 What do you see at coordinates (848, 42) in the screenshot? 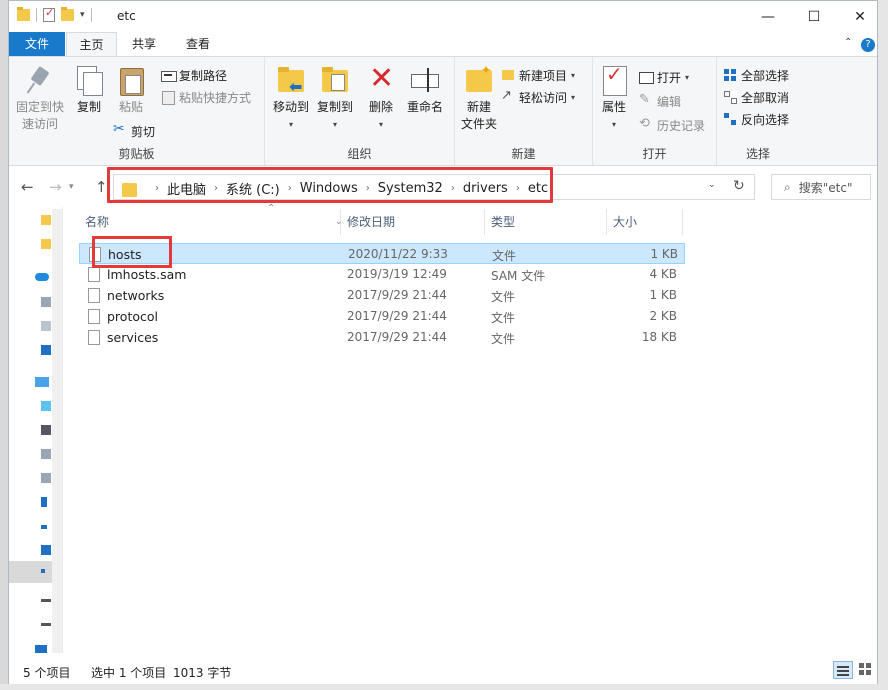
I see `collapse-ribbon-chevron-icon: ⌃` at bounding box center [848, 42].